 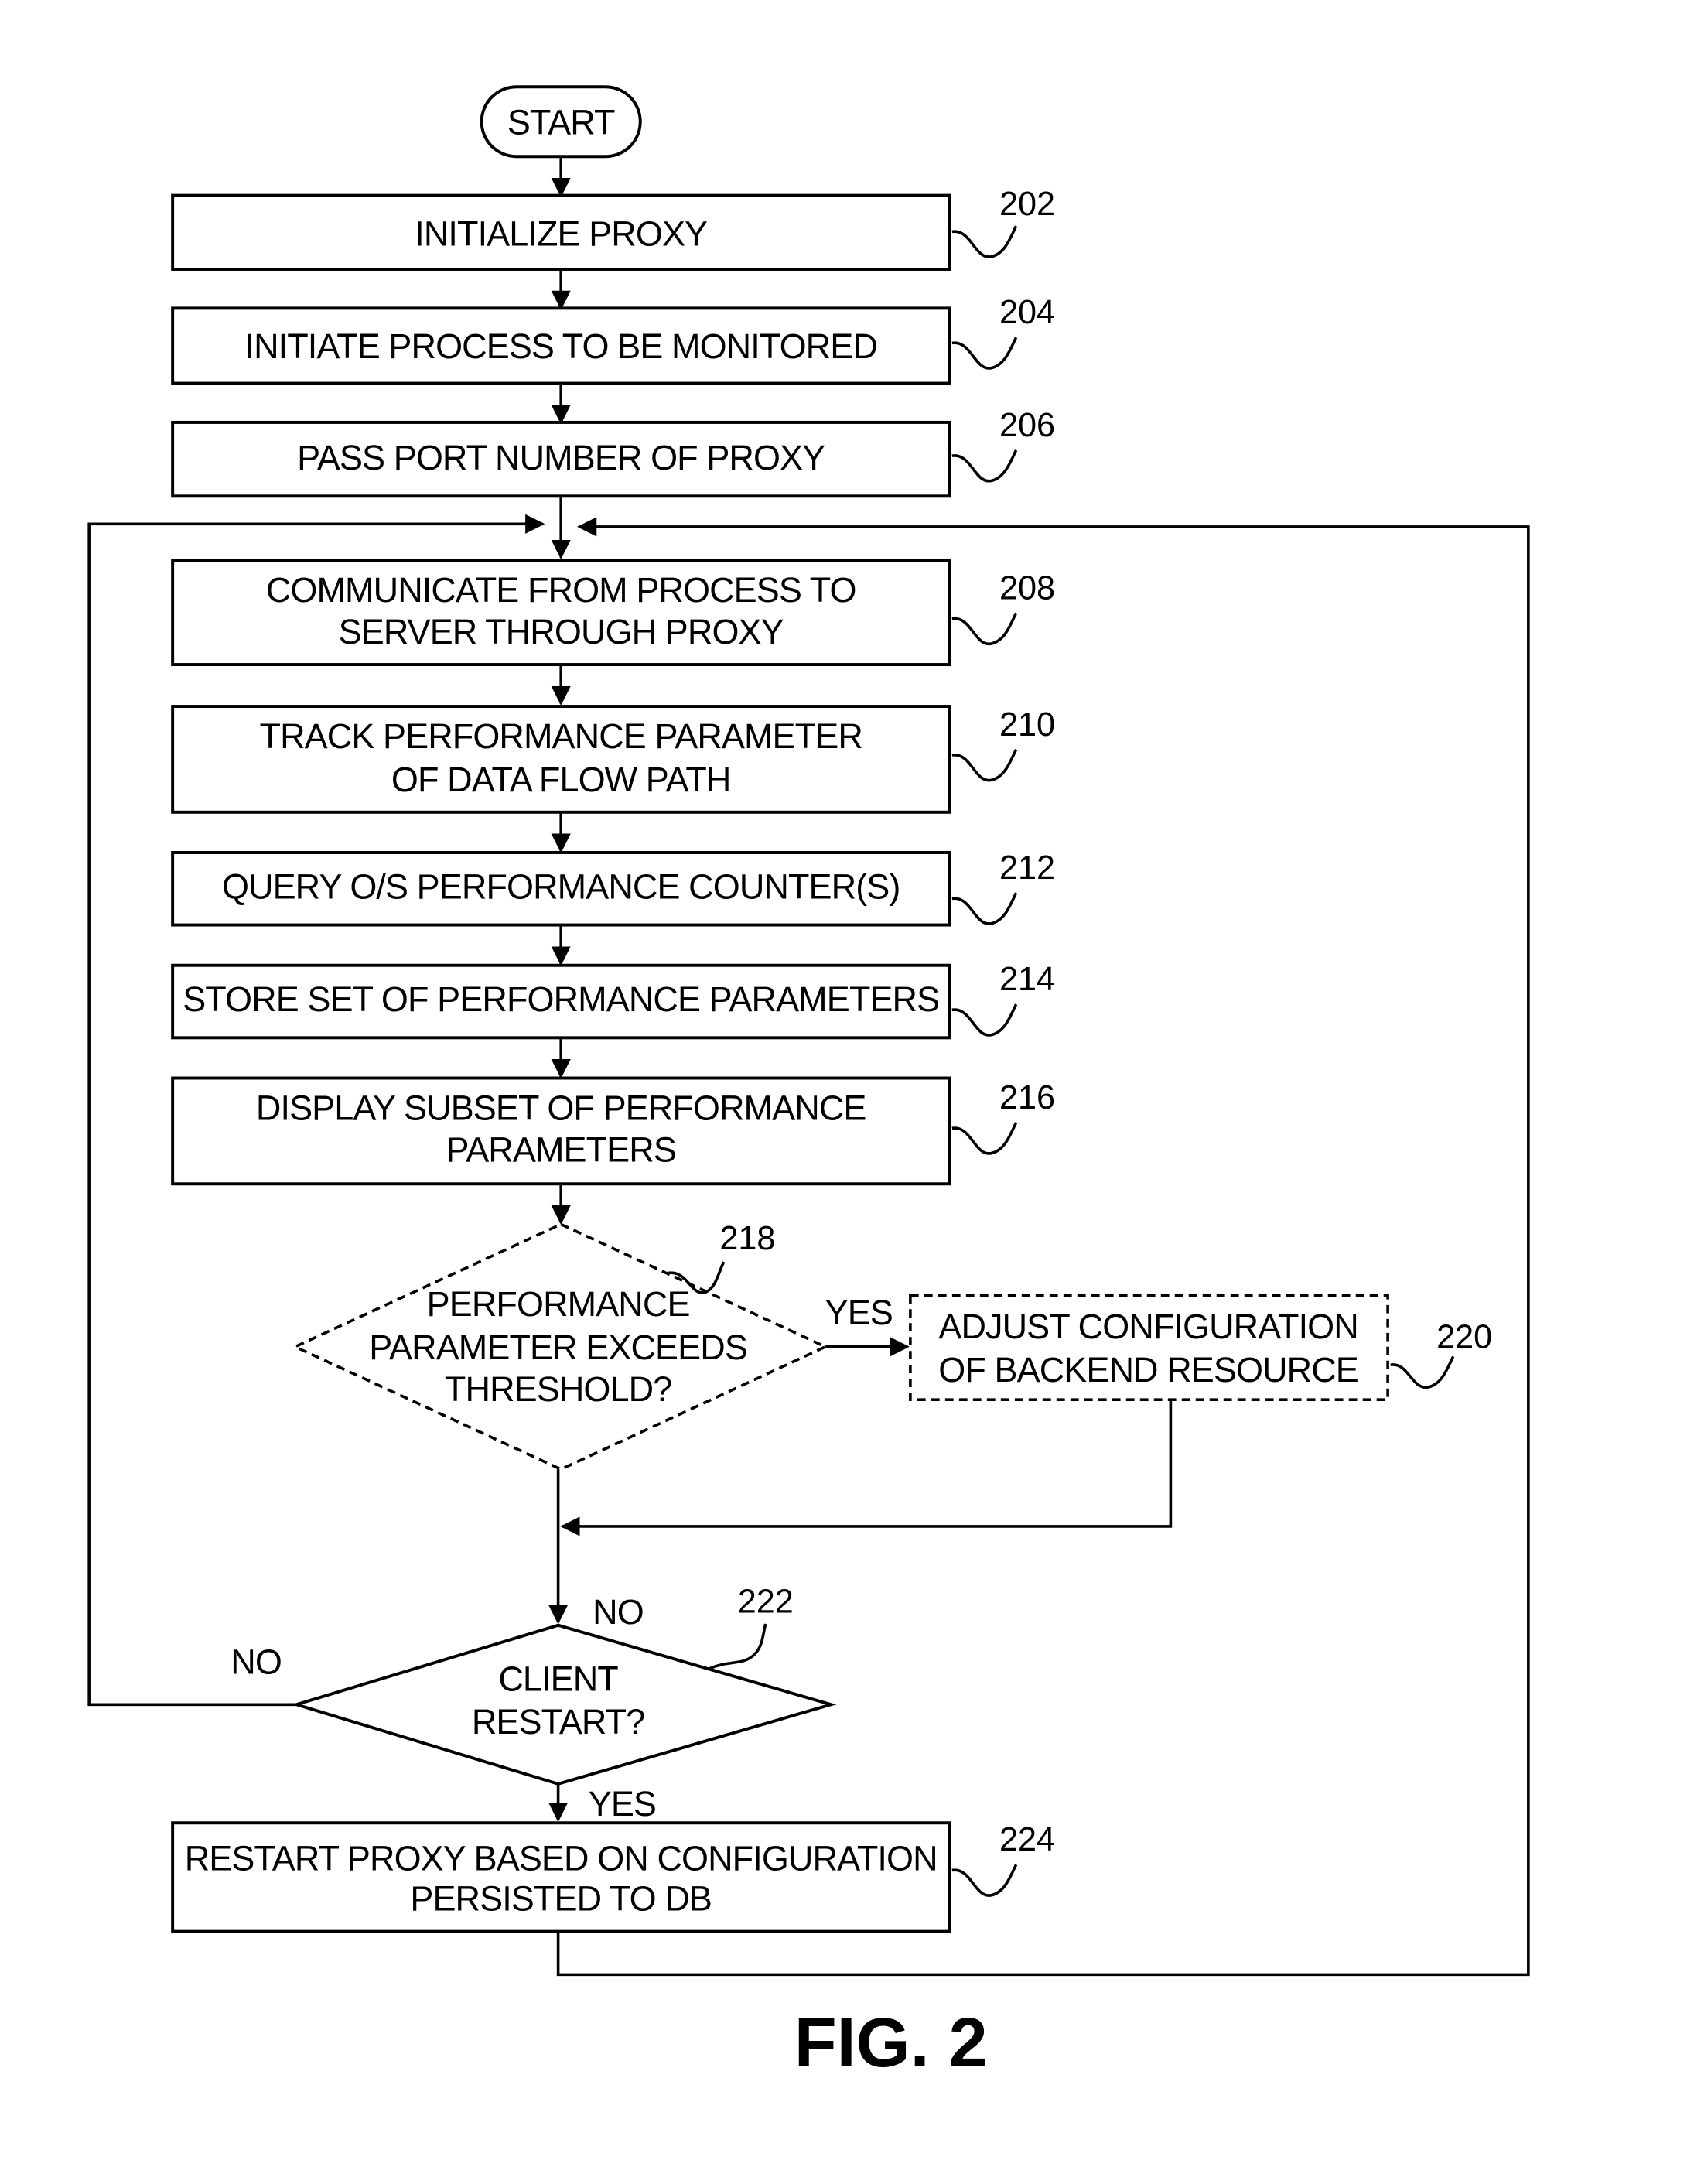 I want to click on step-204: INITIATE PROCESS TO BE MONITORED, so click(x=561, y=346).